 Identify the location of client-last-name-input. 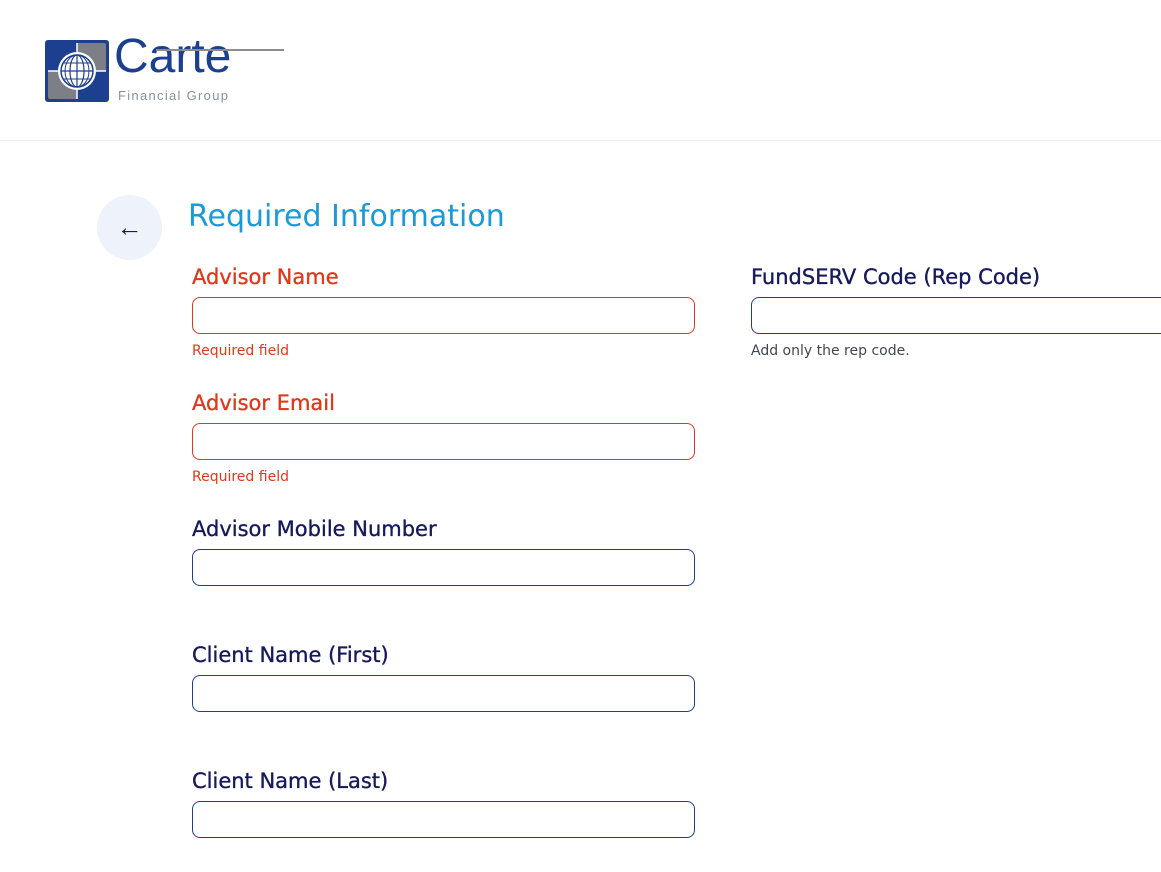
(443, 819).